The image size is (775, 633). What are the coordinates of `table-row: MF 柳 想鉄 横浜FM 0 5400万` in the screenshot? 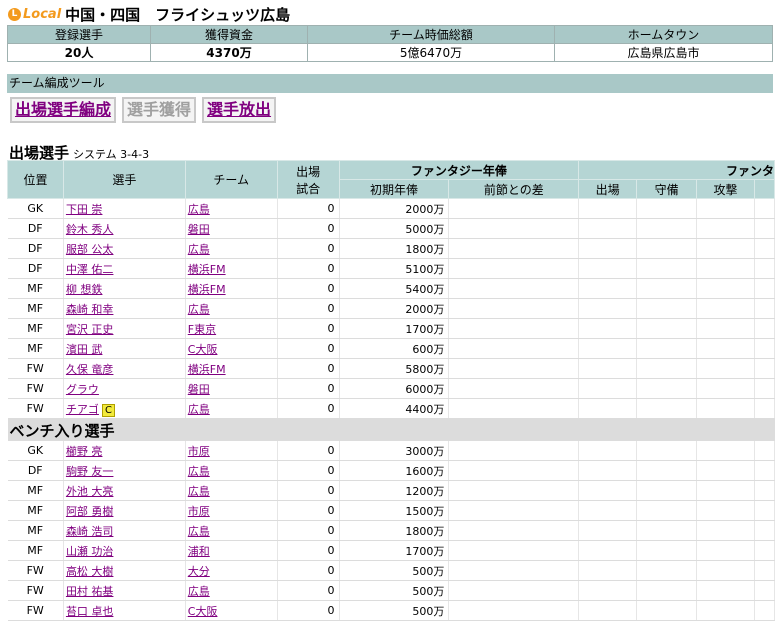 It's located at (391, 288).